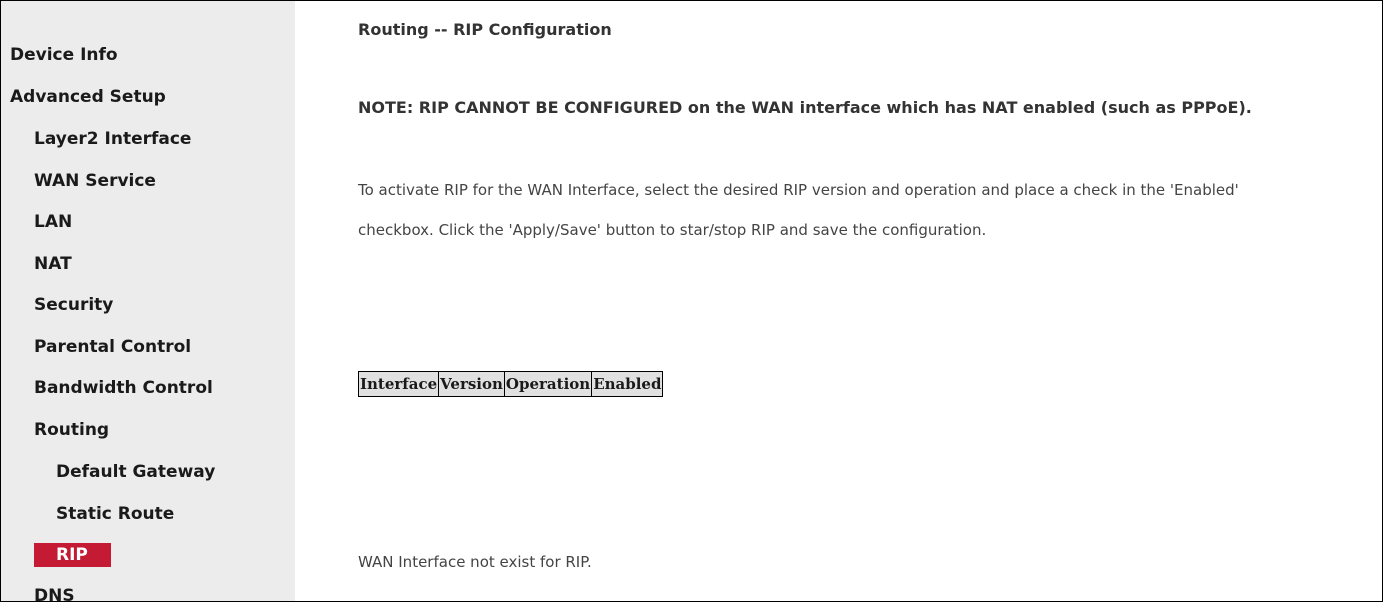 The width and height of the screenshot is (1383, 602). Describe the element at coordinates (112, 347) in the screenshot. I see `sidebar-item-parental-control: Parental Control` at that location.